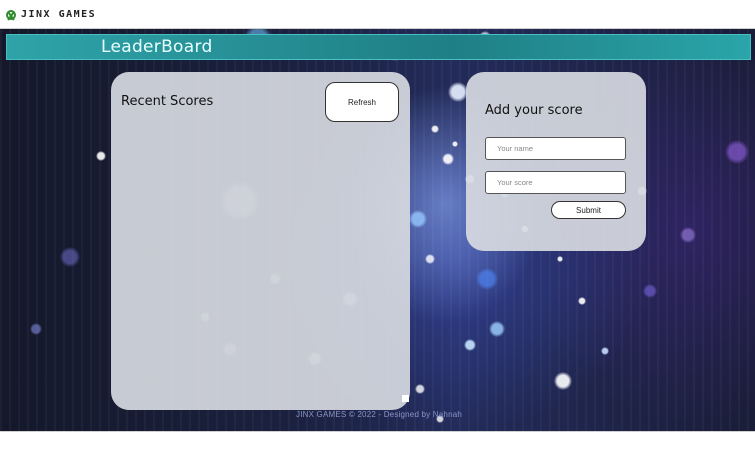 Image resolution: width=755 pixels, height=472 pixels. I want to click on brand: JINX GAMES, so click(51, 14).